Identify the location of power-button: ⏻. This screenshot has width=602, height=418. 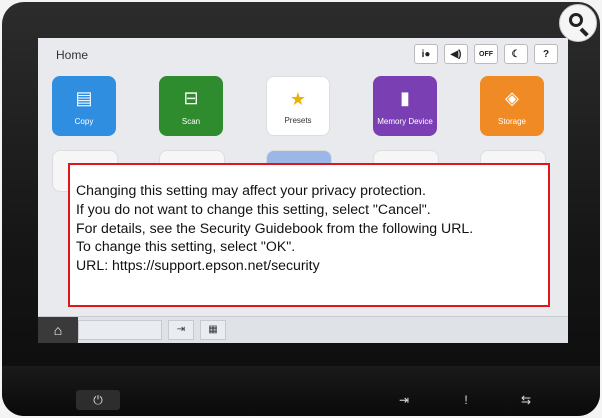
(98, 400).